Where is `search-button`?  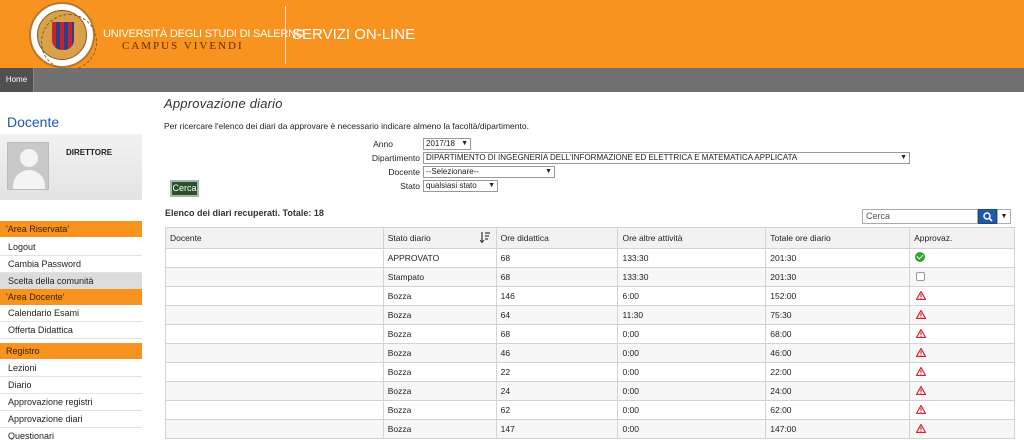 search-button is located at coordinates (987, 216).